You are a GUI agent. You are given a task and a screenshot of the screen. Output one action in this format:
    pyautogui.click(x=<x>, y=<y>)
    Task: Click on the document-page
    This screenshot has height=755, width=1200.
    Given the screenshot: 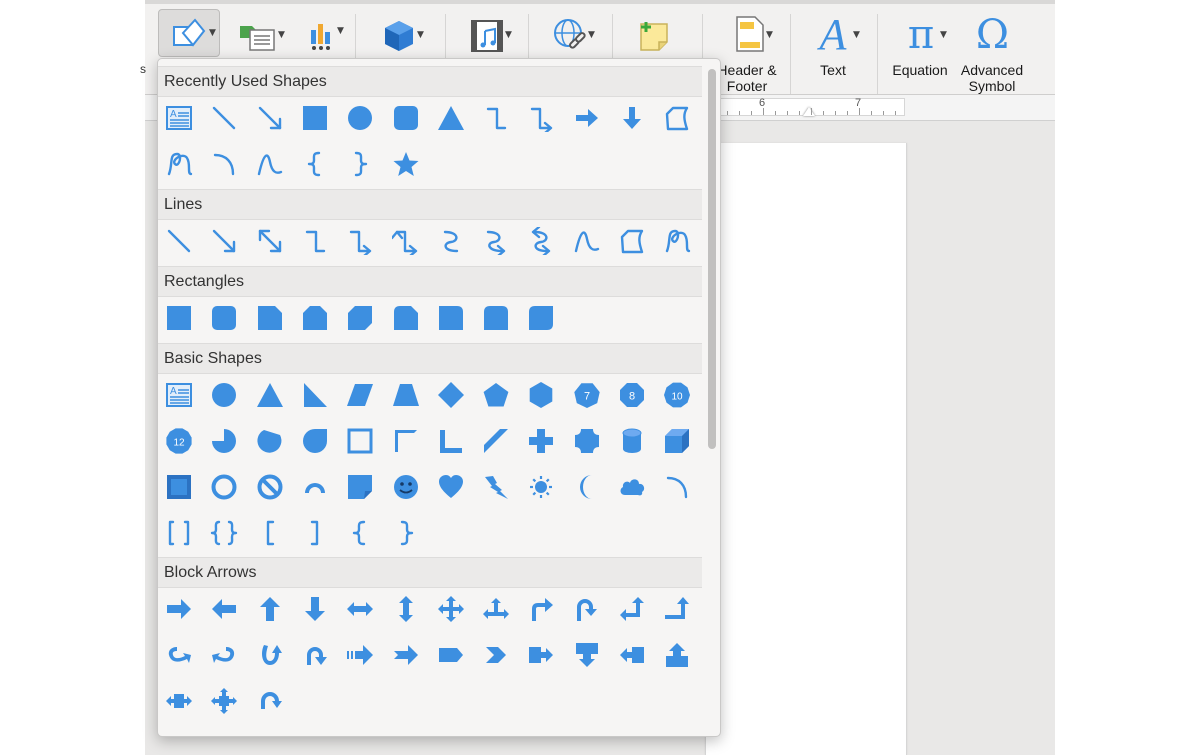 What is the action you would take?
    pyautogui.click(x=806, y=449)
    